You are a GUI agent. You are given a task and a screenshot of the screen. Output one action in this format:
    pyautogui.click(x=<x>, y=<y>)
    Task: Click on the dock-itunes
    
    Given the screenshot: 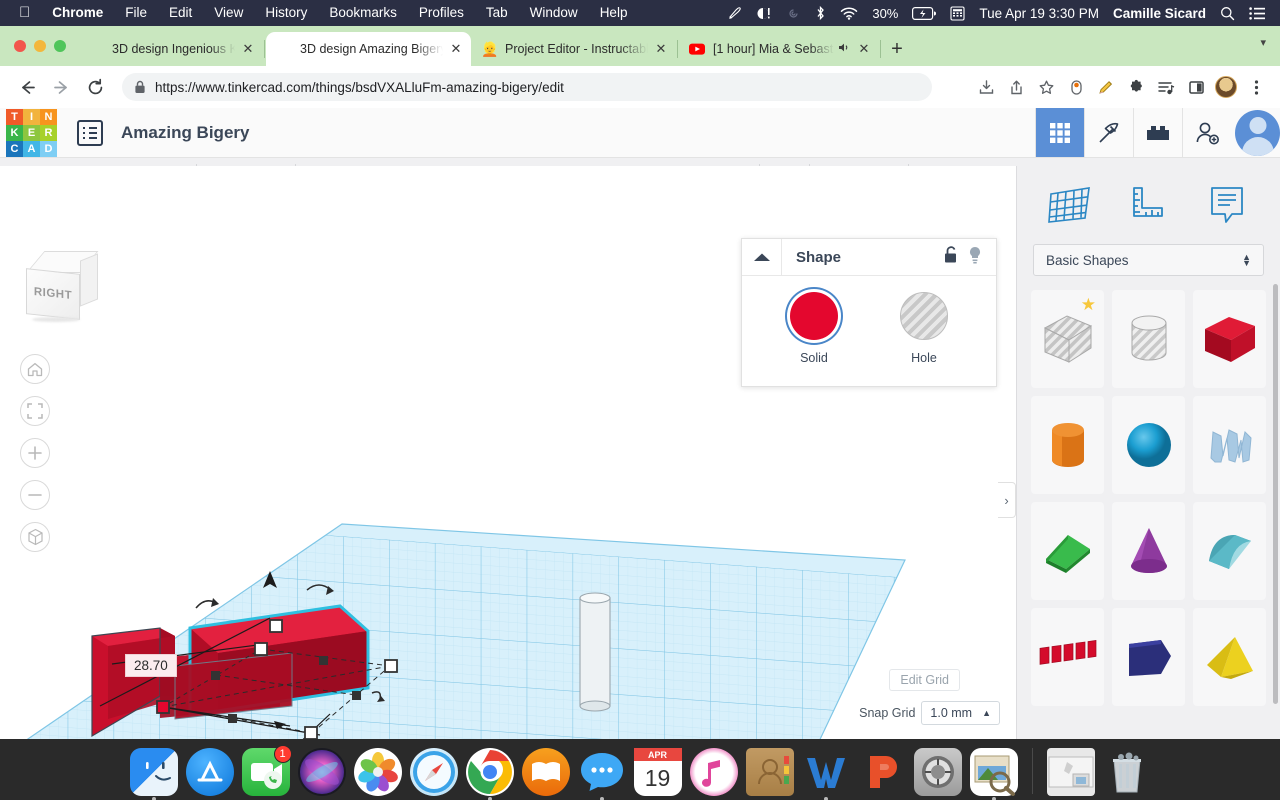 What is the action you would take?
    pyautogui.click(x=713, y=772)
    